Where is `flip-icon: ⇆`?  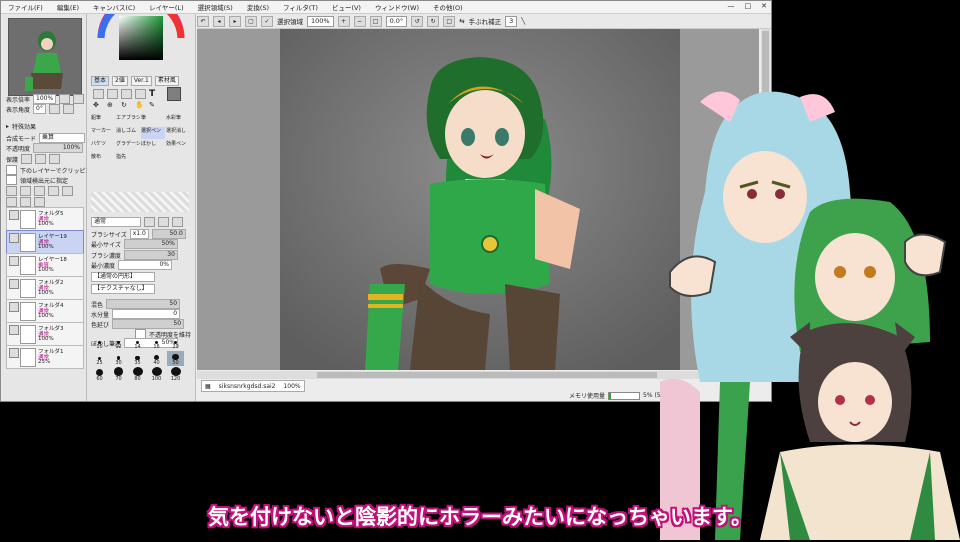 flip-icon: ⇆ is located at coordinates (461, 21).